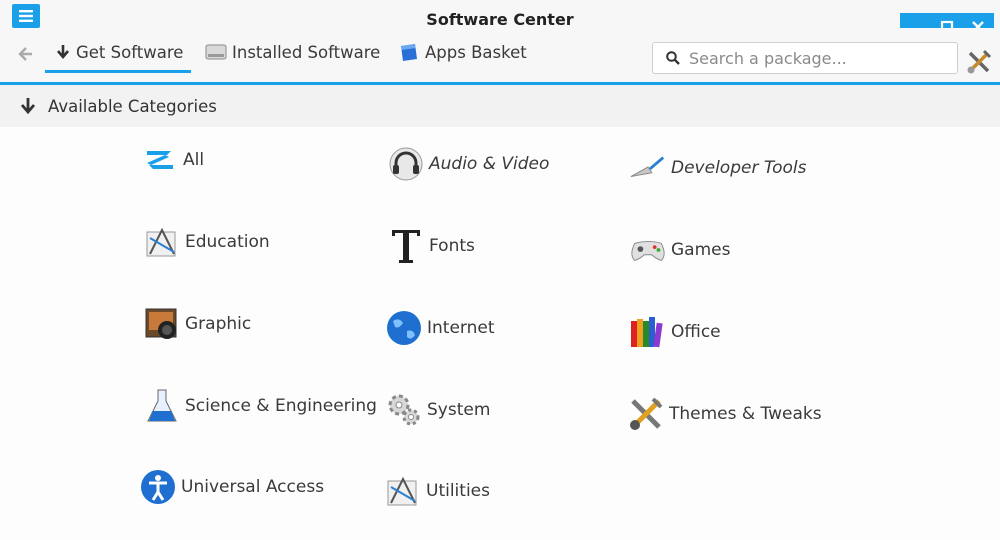 The height and width of the screenshot is (540, 1000). I want to click on category-science-engineering: Science & Engineering, so click(260, 406).